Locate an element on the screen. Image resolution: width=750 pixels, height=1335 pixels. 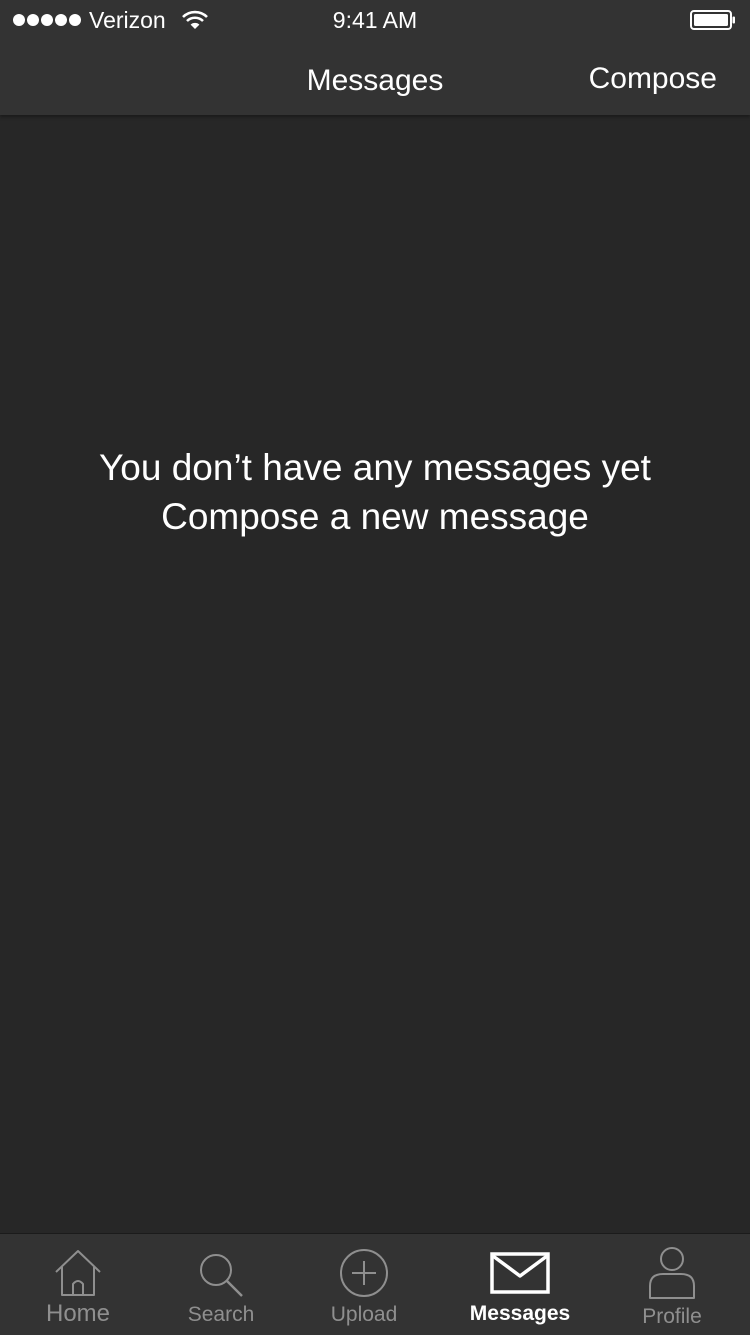
tab-messages: Messages is located at coordinates (520, 1284).